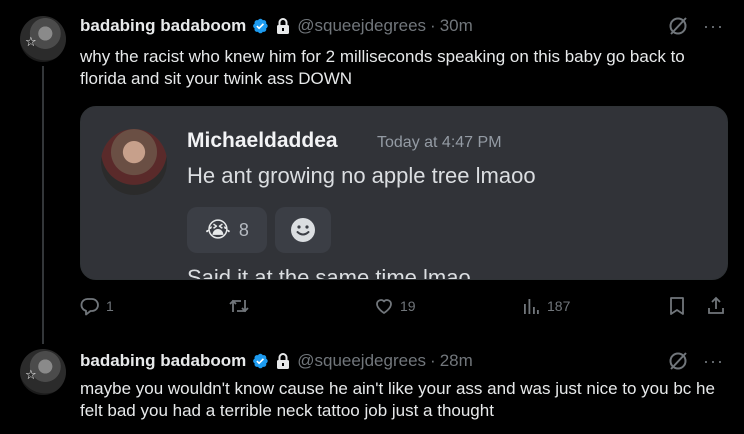  What do you see at coordinates (395, 306) in the screenshot?
I see `like-button: 19` at bounding box center [395, 306].